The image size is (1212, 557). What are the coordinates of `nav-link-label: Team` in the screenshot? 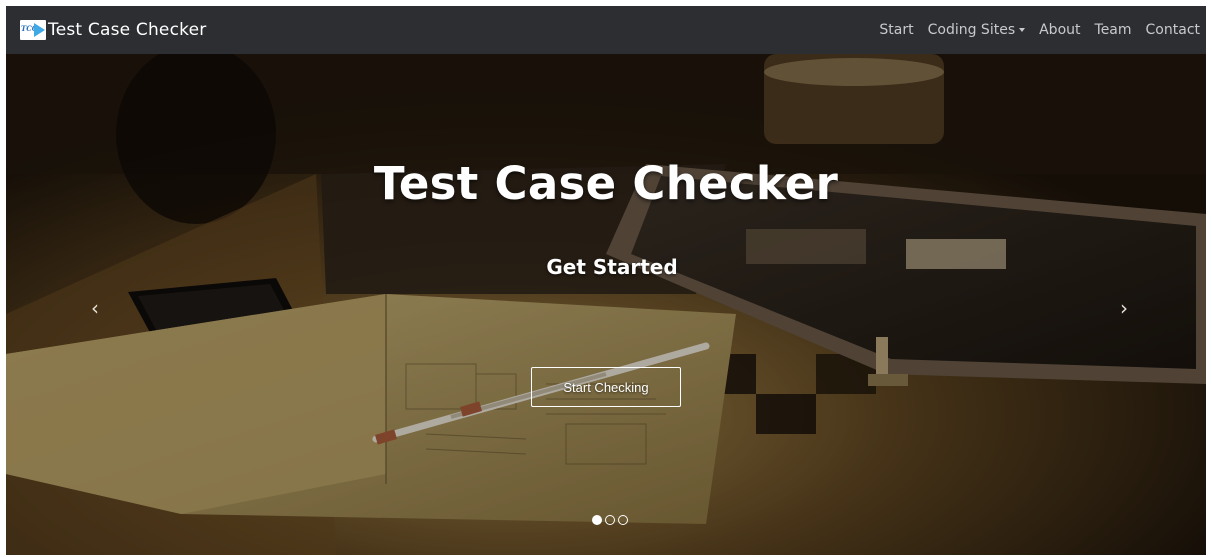 It's located at (1113, 30).